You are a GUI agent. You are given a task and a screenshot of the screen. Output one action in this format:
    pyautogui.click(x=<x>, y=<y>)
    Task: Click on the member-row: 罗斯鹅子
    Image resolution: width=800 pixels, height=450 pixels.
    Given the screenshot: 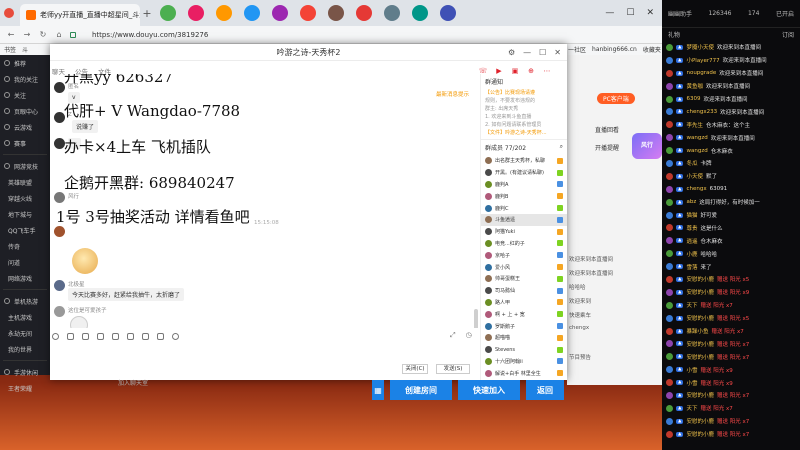 What is the action you would take?
    pyautogui.click(x=524, y=326)
    